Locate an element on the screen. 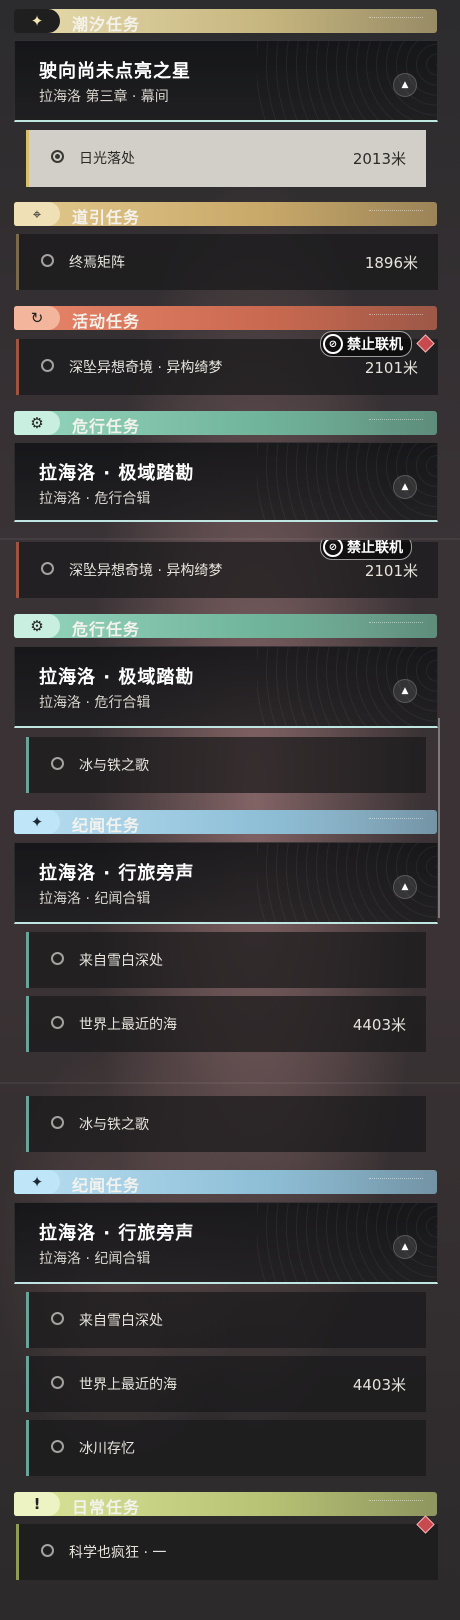 This screenshot has width=460, height=1620. quest-chain-card: 驶向尚未点亮之星 拉海洛 第三章 · 幕间 ▲ is located at coordinates (226, 81).